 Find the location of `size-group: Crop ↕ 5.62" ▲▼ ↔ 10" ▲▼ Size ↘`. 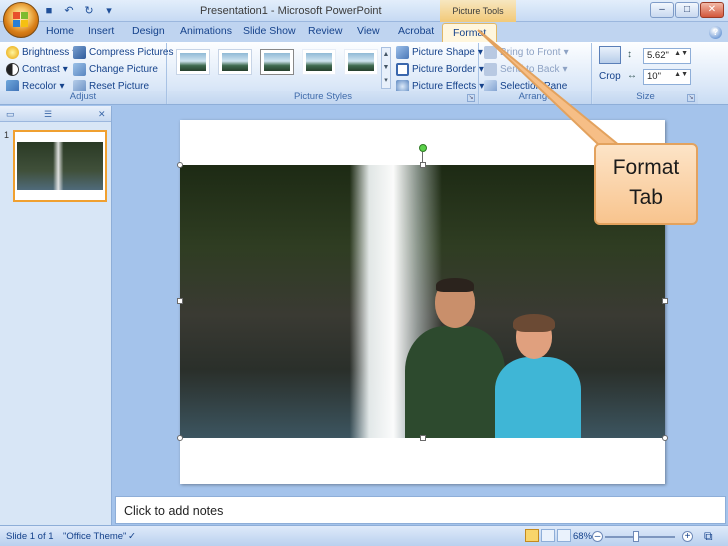

size-group: Crop ↕ 5.62" ▲▼ ↔ 10" ▲▼ Size ↘ is located at coordinates (645, 73).